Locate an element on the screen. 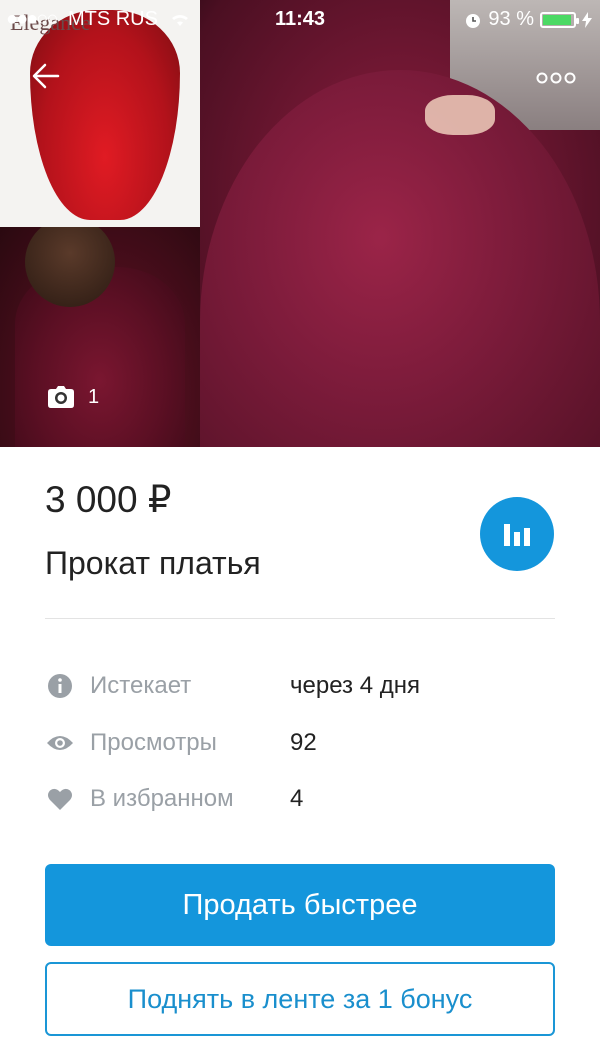  status-bar: ●●●○○ MTS RUS 11:43 93 % is located at coordinates (300, 19).